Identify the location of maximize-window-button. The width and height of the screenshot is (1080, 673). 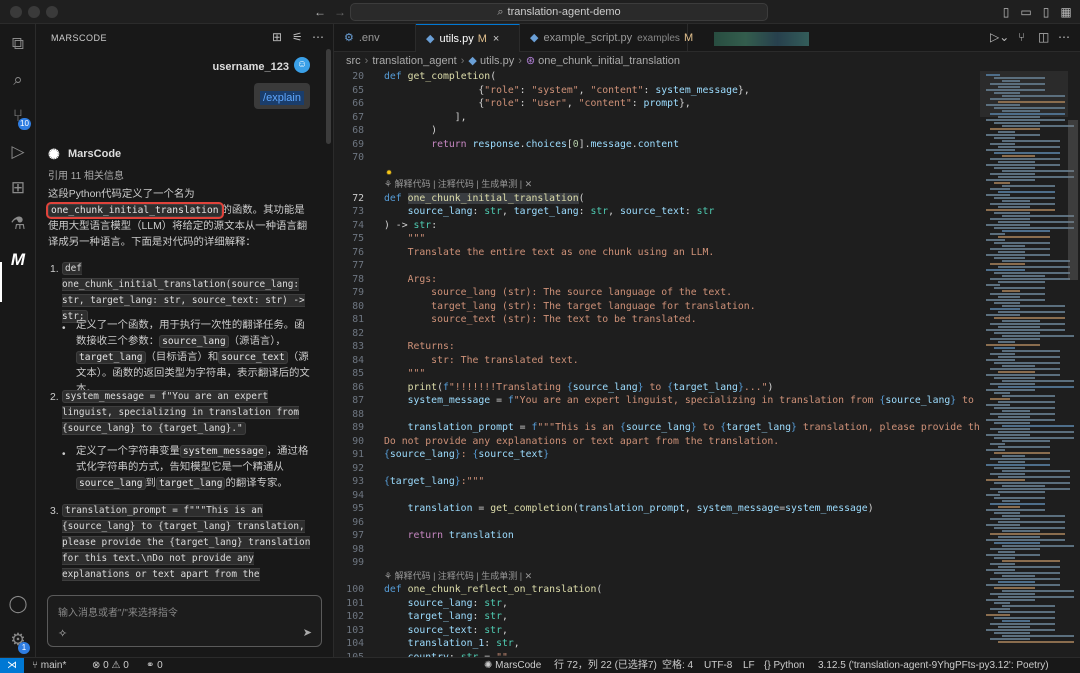
(52, 12).